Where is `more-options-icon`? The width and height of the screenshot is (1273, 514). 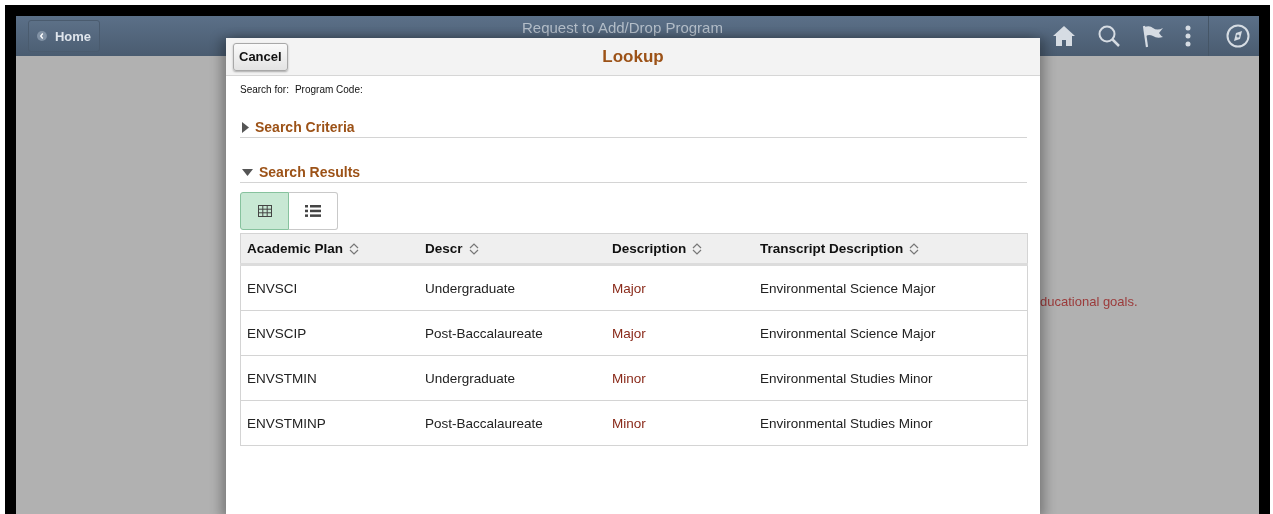 more-options-icon is located at coordinates (1188, 36).